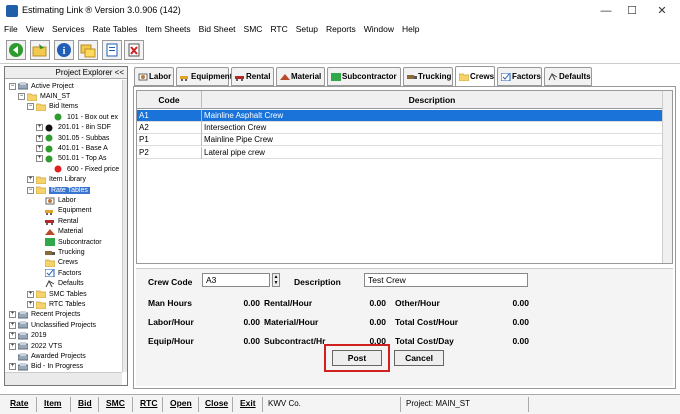  Describe the element at coordinates (60, 252) in the screenshot. I see `tree-item-trucking: Trucking` at that location.